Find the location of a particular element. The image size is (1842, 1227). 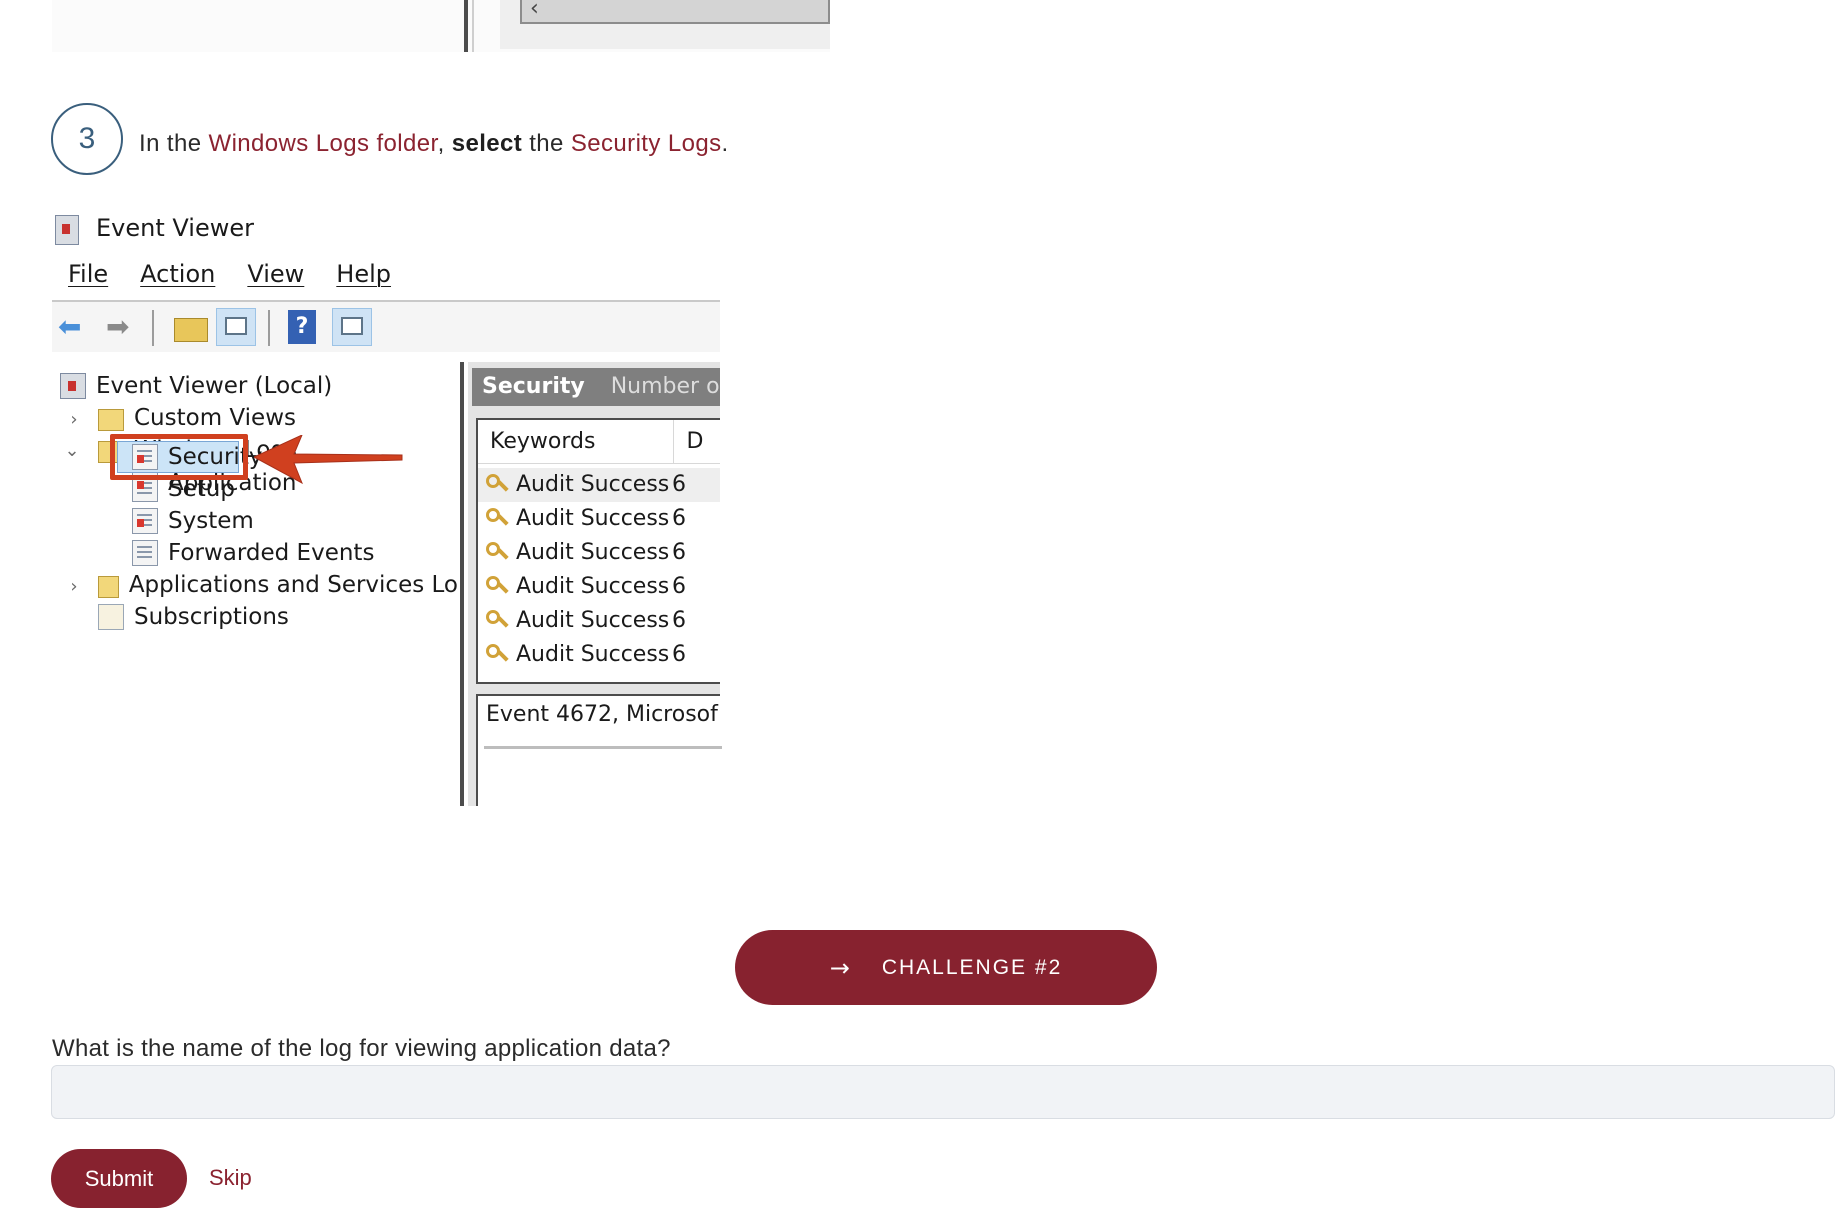

event-viewer-icon is located at coordinates (73, 386).